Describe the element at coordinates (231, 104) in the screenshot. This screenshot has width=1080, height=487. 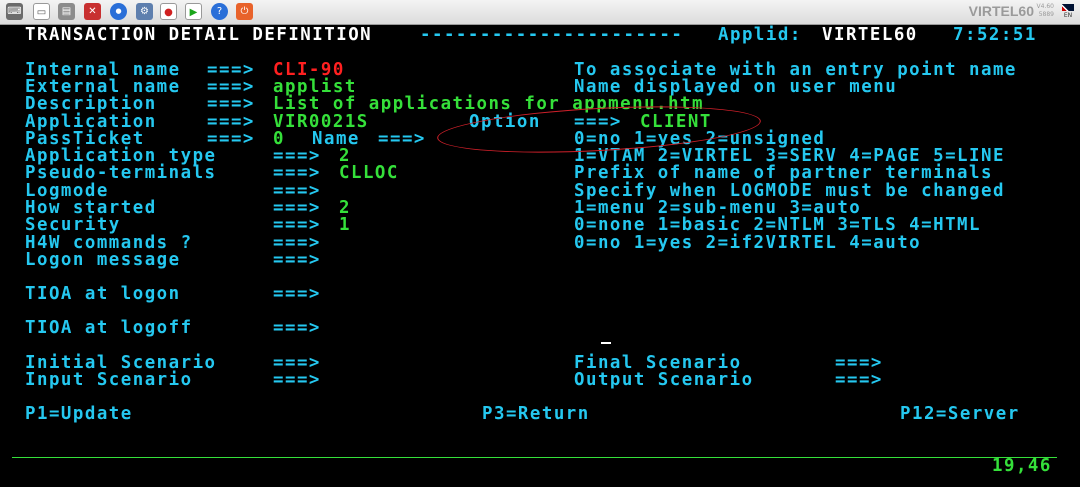
I see `description-arrow: ===>` at that location.